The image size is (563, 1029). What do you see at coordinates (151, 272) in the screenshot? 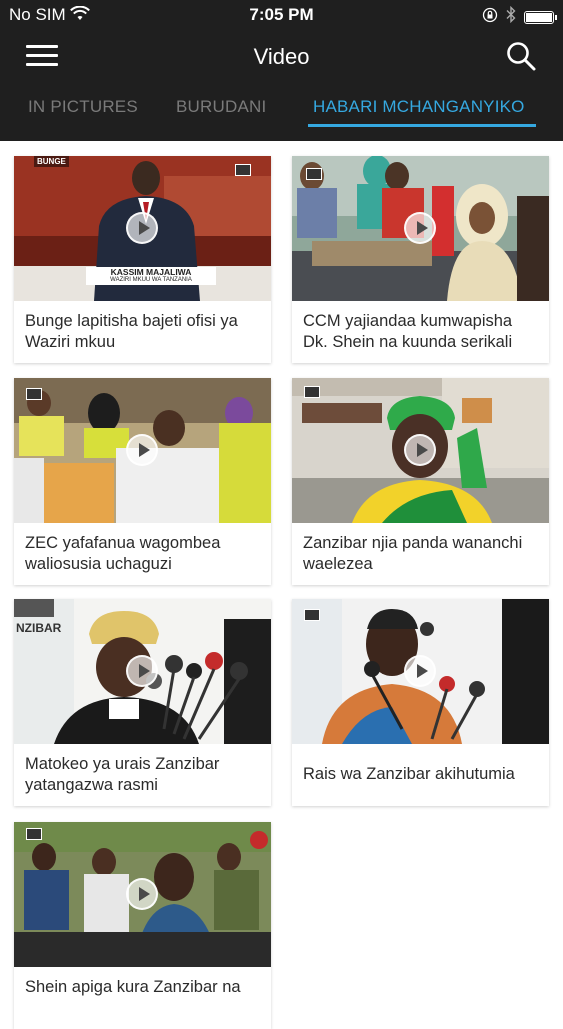
I see `lower-third-name: KASSIM MAJALIWA` at bounding box center [151, 272].